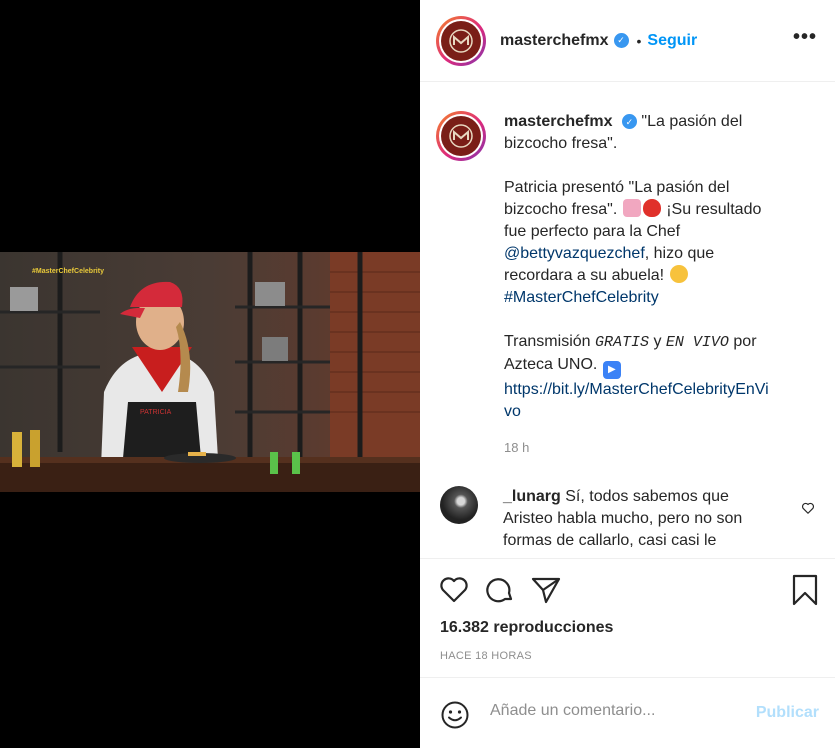  I want to click on caption-gratis: GRATIS, so click(622, 342).